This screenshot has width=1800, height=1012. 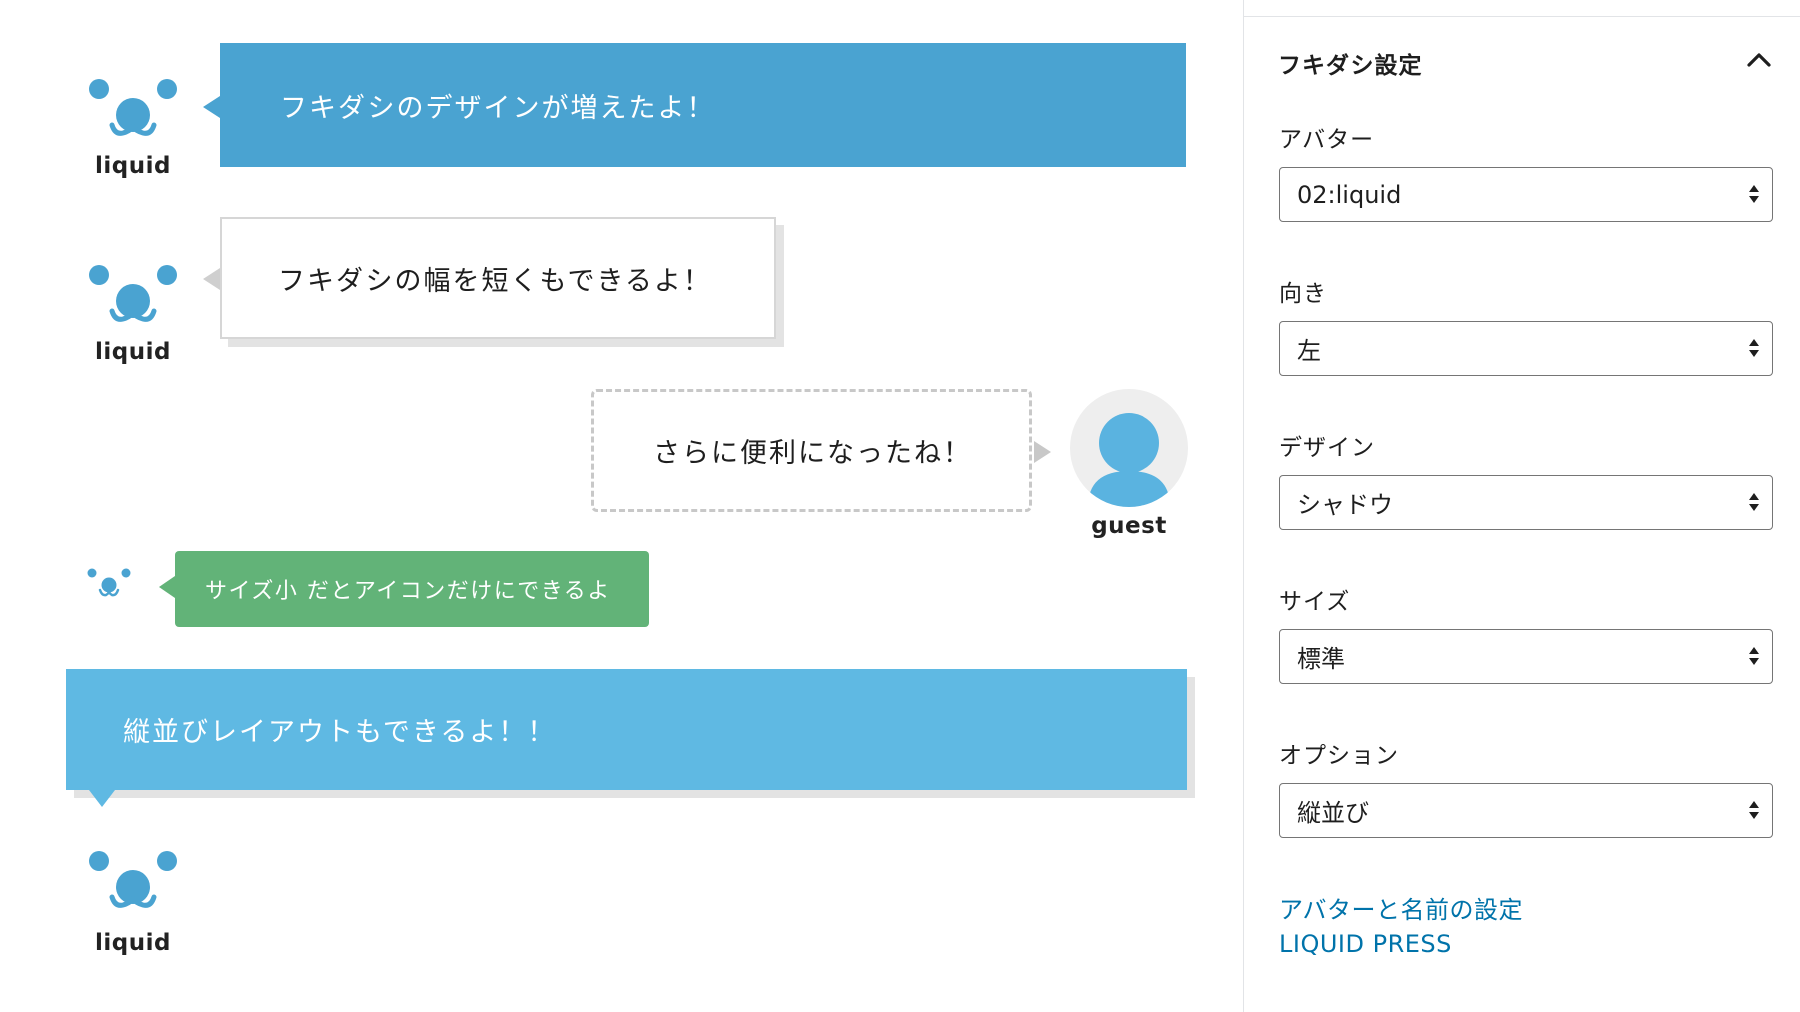 I want to click on direction-label: 向き, so click(x=1303, y=294).